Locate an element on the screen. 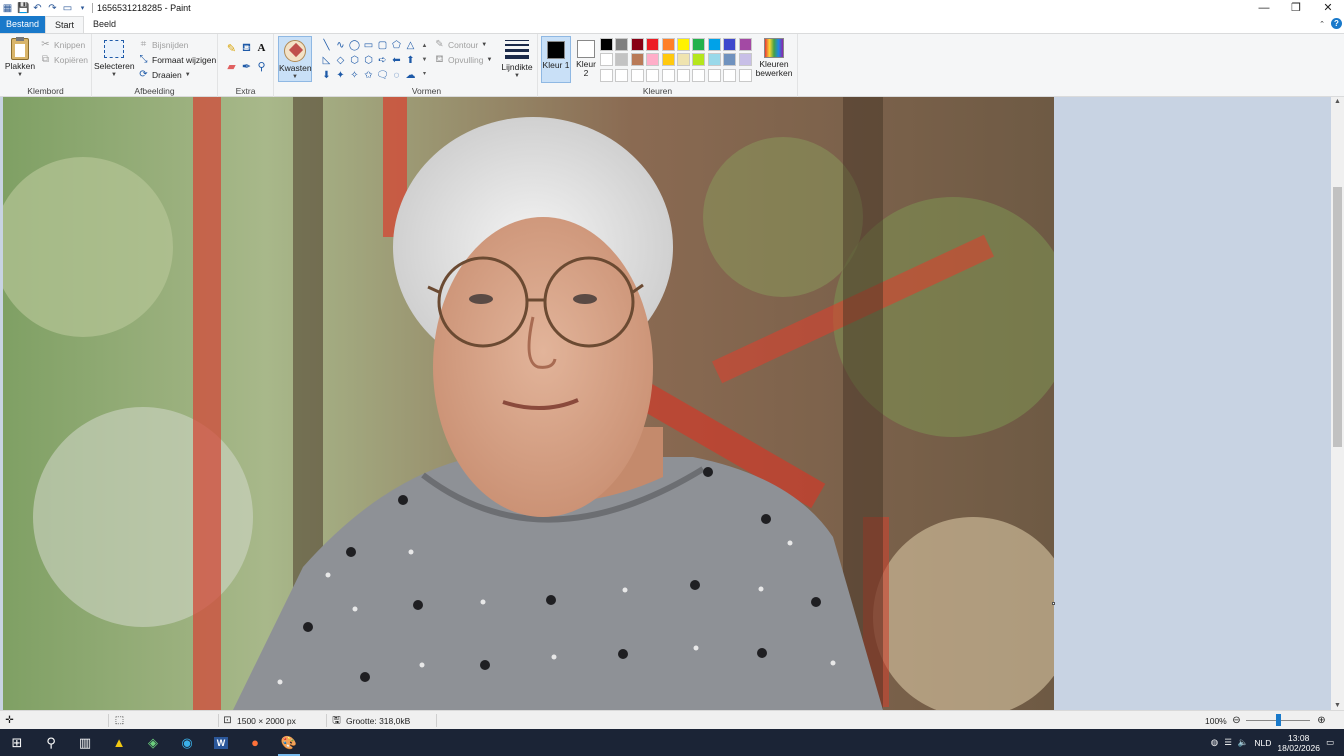 This screenshot has width=1344, height=756. rotate-button: ⟳ Draaien ▼ is located at coordinates (164, 74).